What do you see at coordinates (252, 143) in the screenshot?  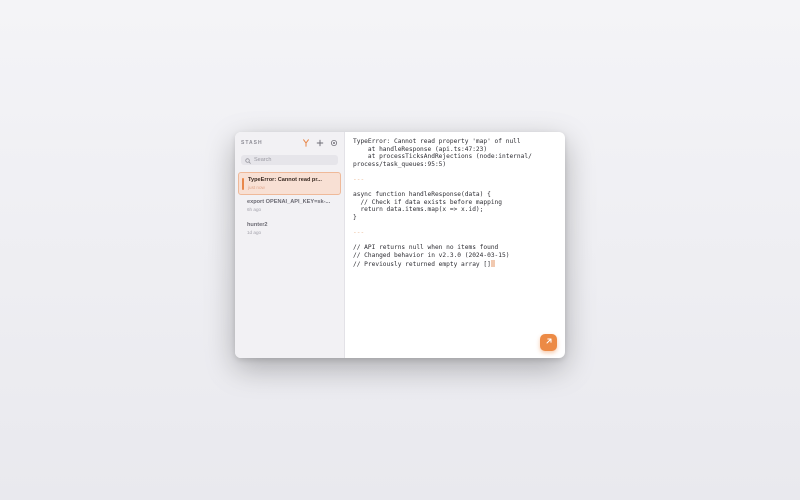 I see `app-name: STASH` at bounding box center [252, 143].